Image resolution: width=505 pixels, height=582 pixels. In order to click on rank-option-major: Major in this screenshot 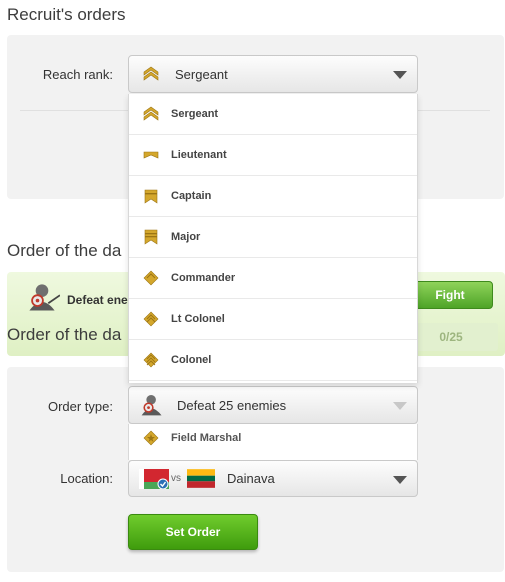, I will do `click(273, 237)`.